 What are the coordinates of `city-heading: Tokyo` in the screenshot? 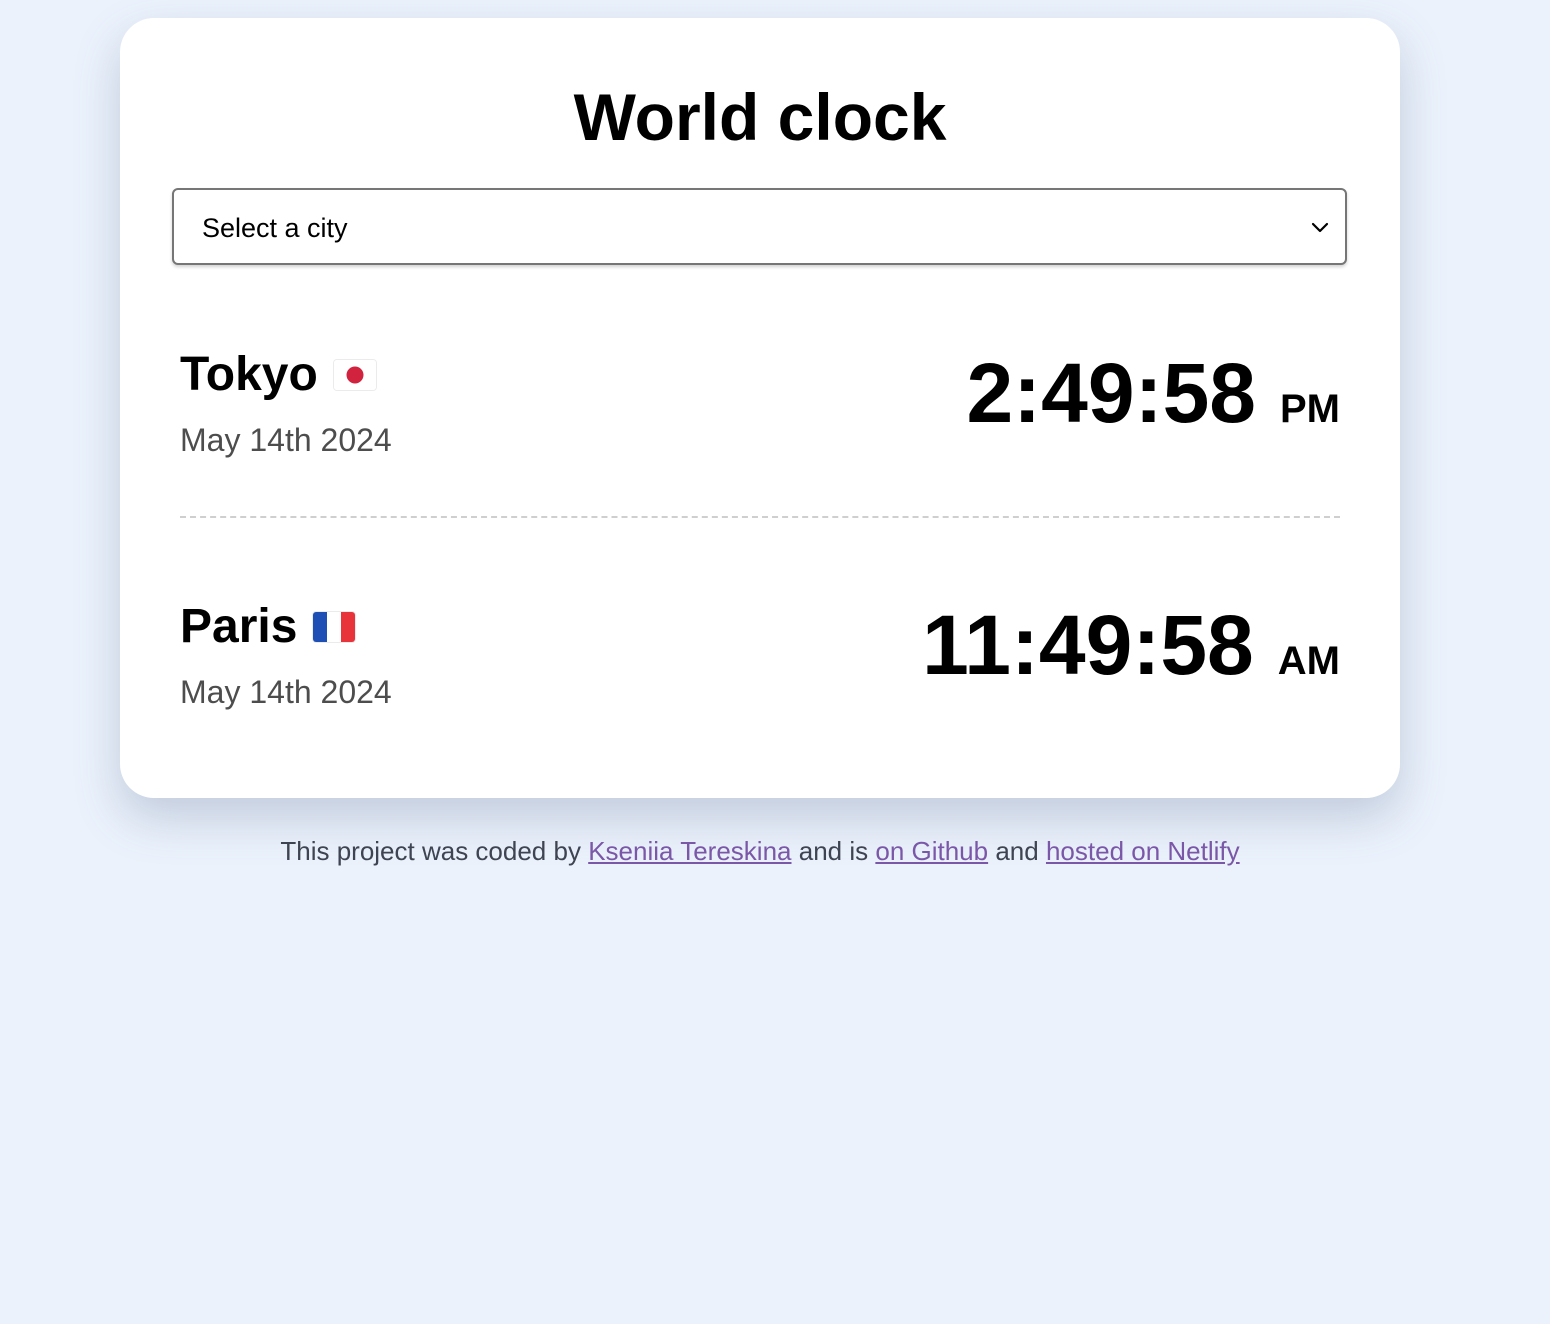 It's located at (278, 375).